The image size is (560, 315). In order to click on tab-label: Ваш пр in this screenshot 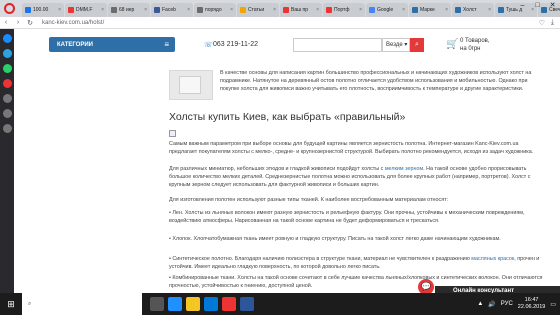, I will do `click(300, 10)`.